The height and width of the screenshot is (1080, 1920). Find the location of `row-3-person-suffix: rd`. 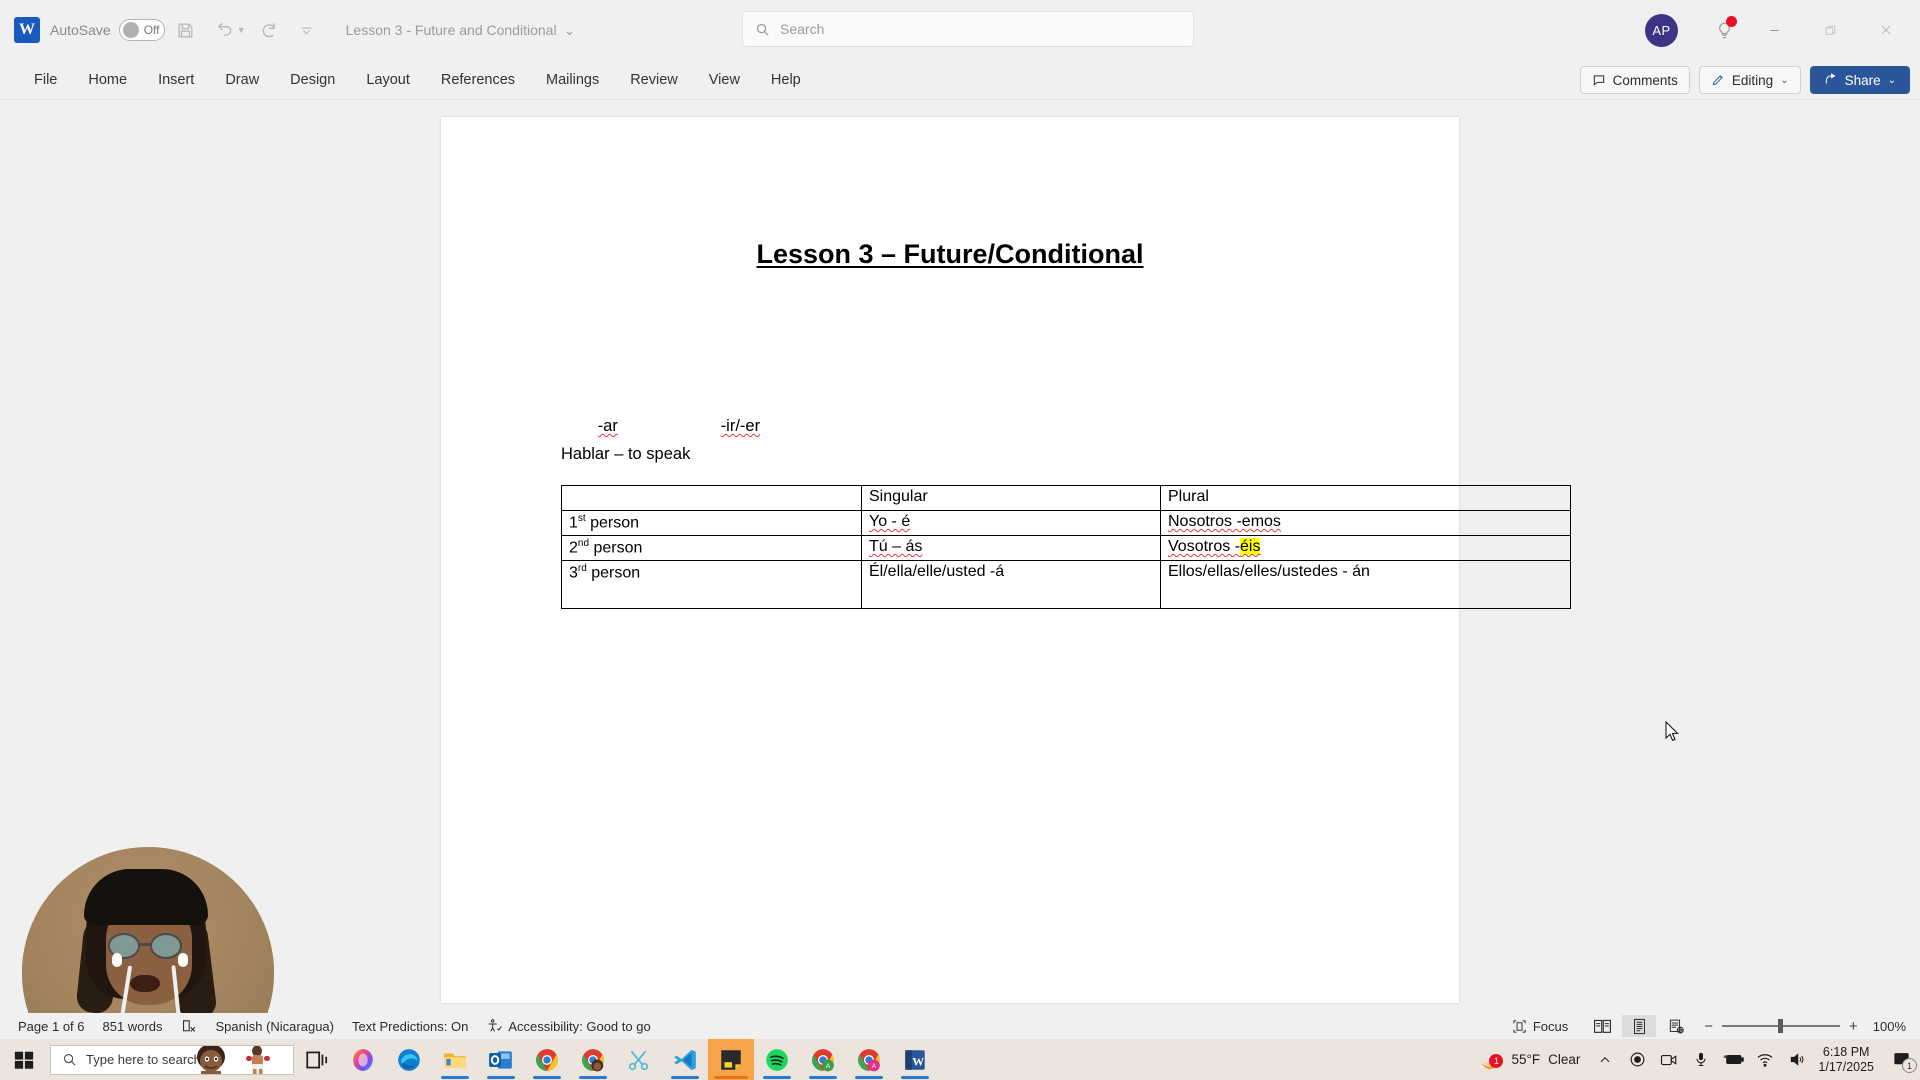

row-3-person-suffix: rd is located at coordinates (582, 568).